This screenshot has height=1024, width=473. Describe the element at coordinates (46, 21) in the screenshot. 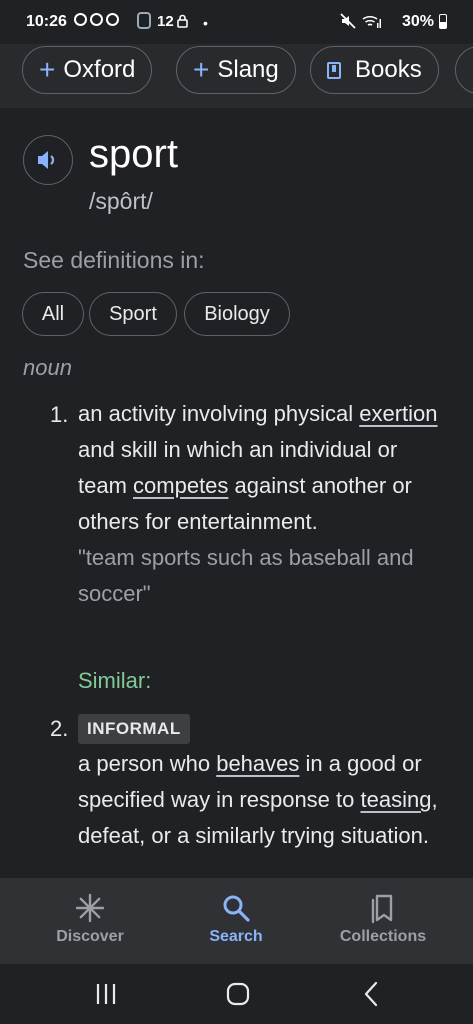

I see `status-time: 10:26` at that location.